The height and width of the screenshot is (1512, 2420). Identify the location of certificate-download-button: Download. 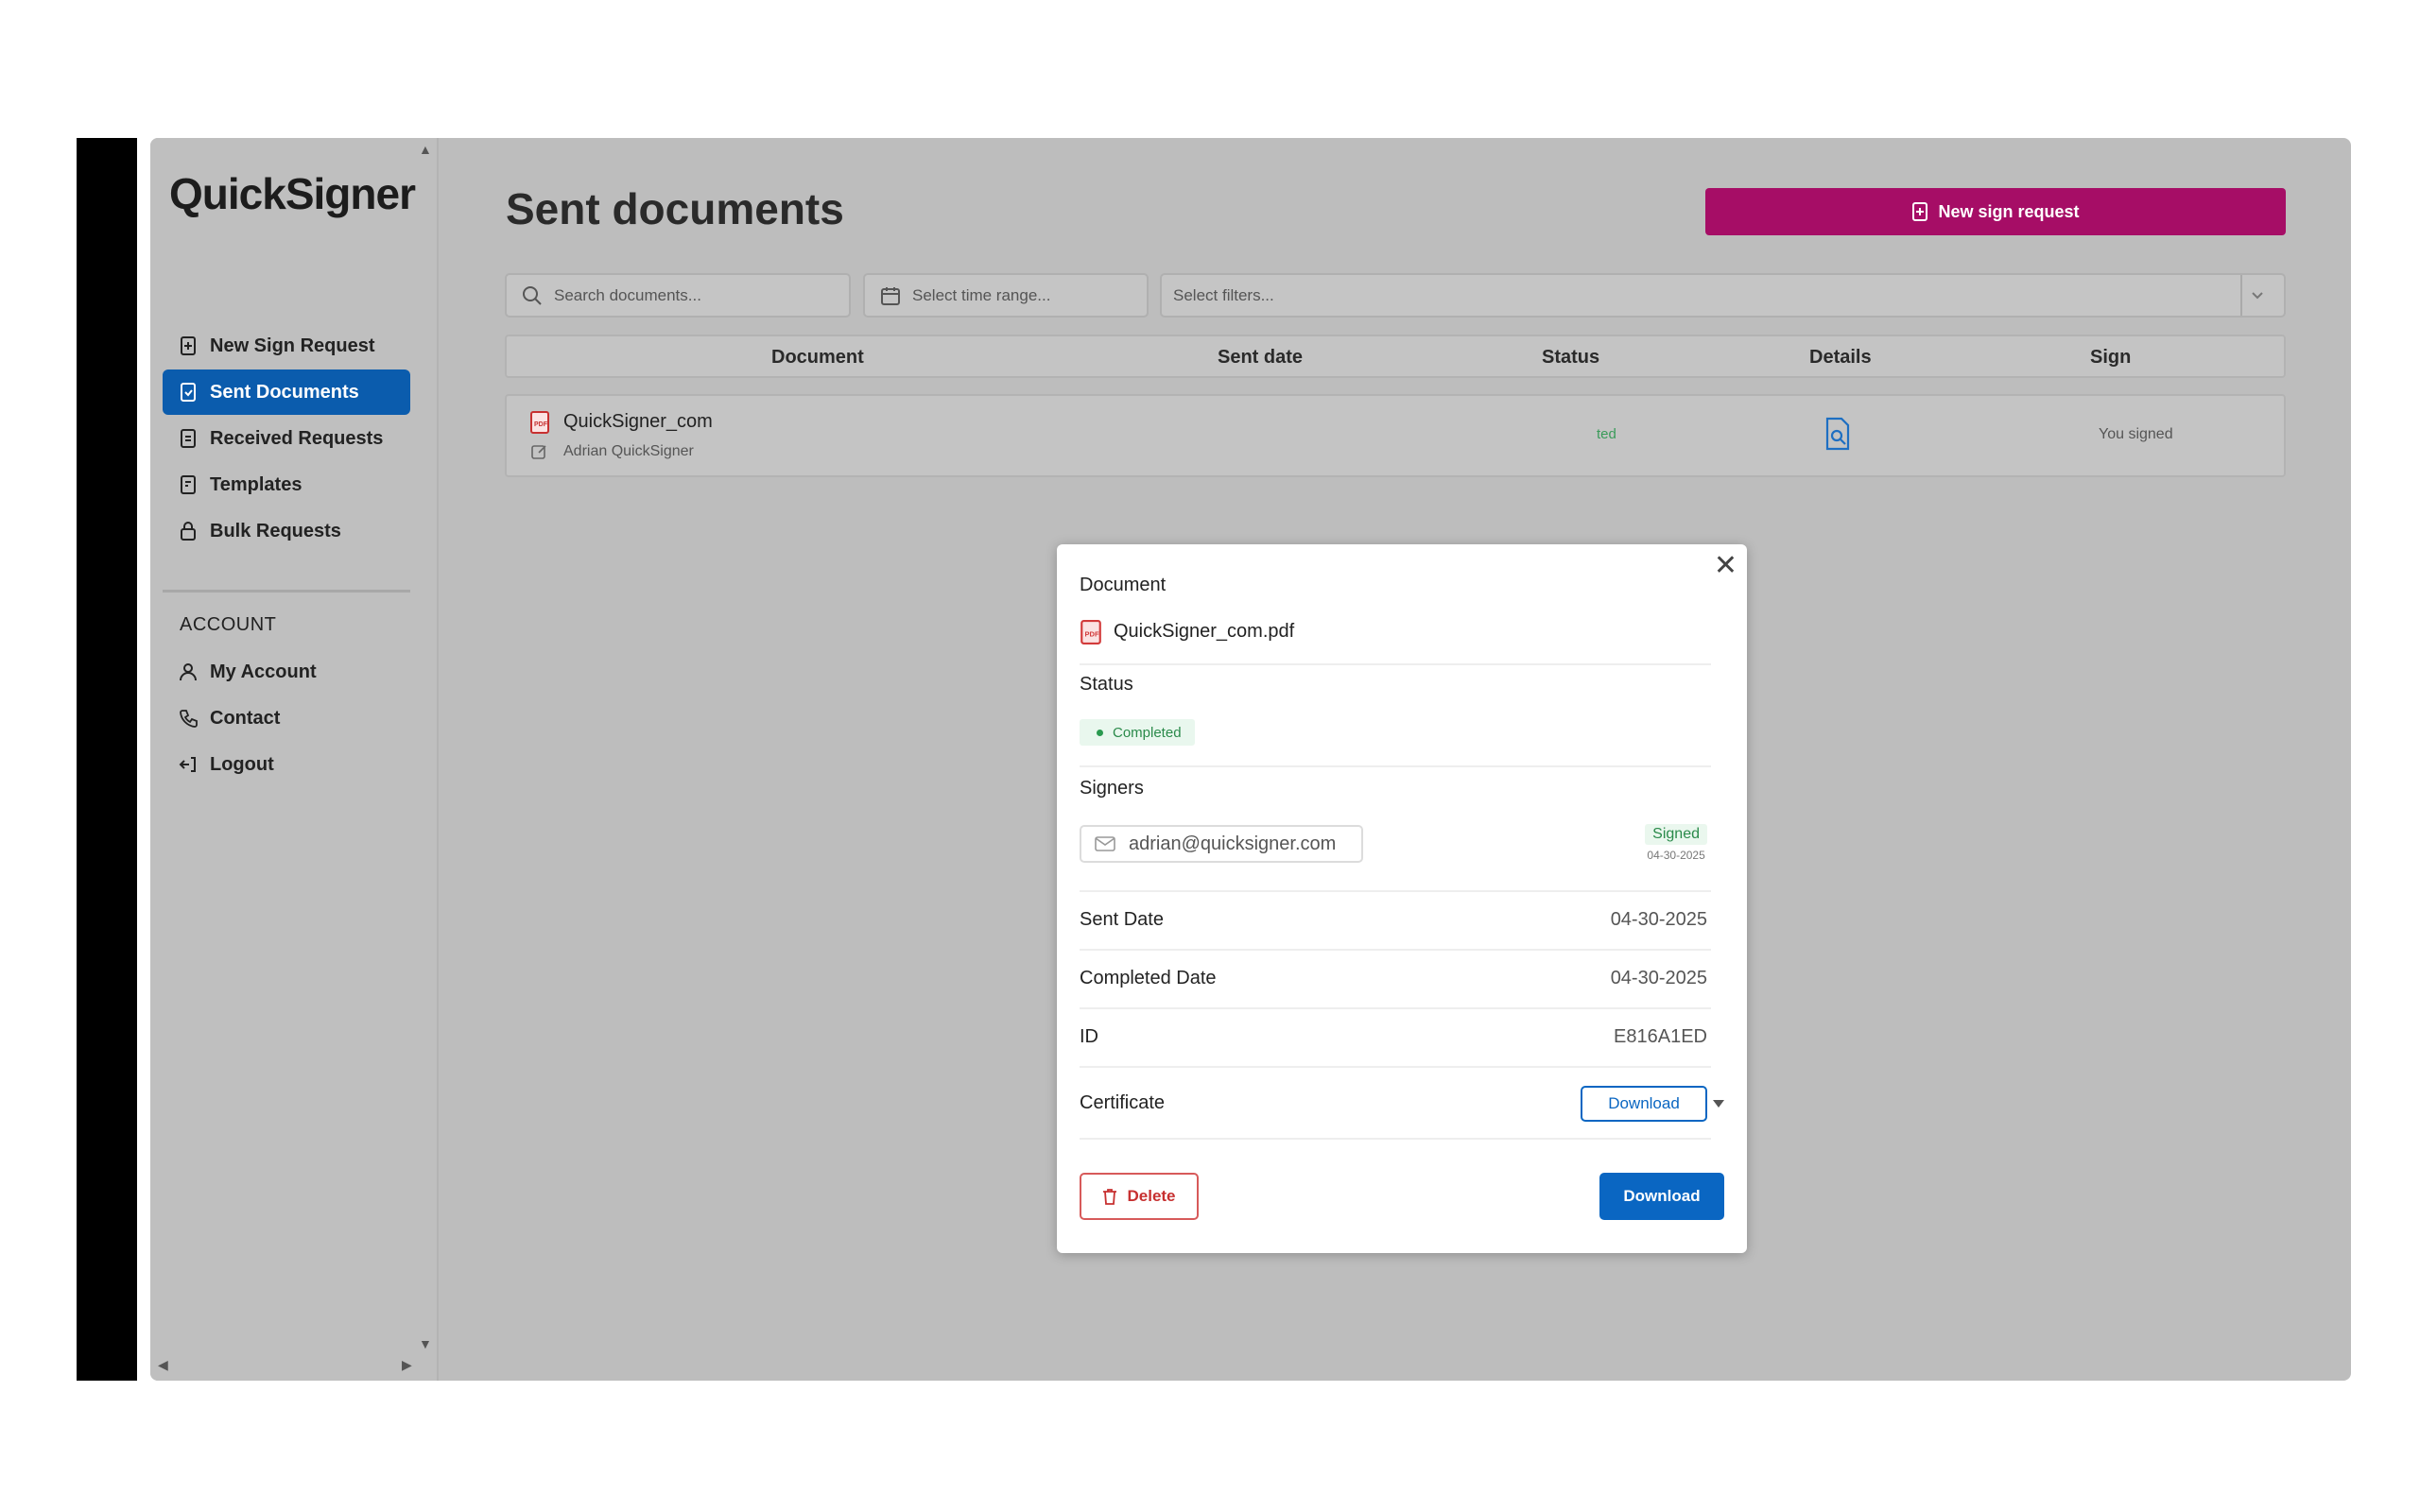
(1644, 1104).